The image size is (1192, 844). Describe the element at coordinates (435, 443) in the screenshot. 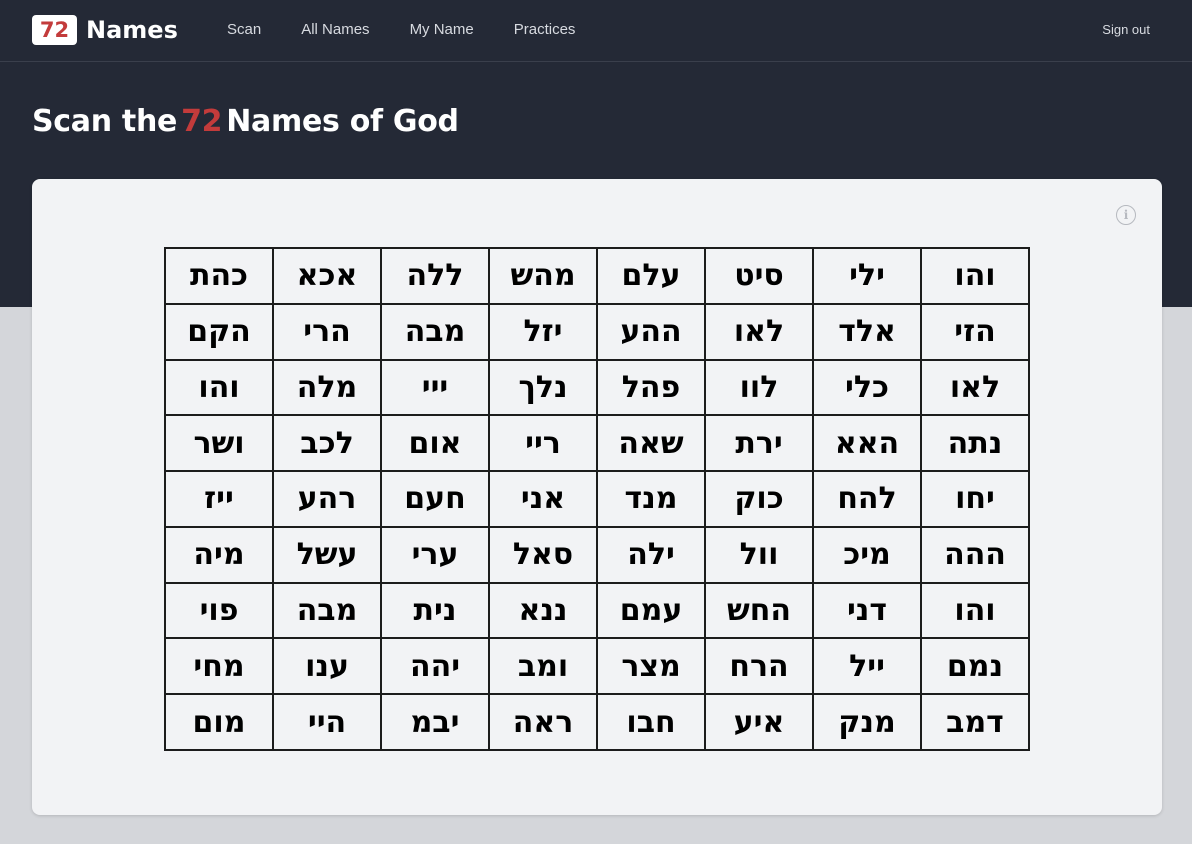

I see `name-cell: אום` at that location.